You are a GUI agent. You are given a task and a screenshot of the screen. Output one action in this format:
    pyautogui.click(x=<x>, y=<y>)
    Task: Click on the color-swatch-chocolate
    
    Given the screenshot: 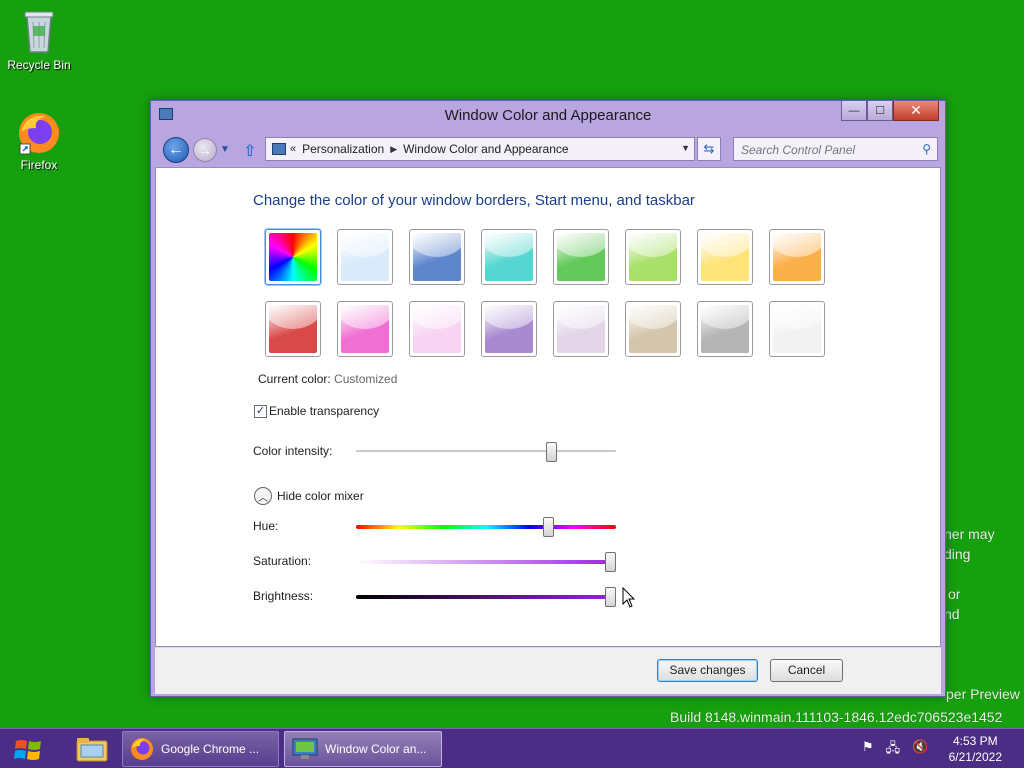 What is the action you would take?
    pyautogui.click(x=725, y=329)
    